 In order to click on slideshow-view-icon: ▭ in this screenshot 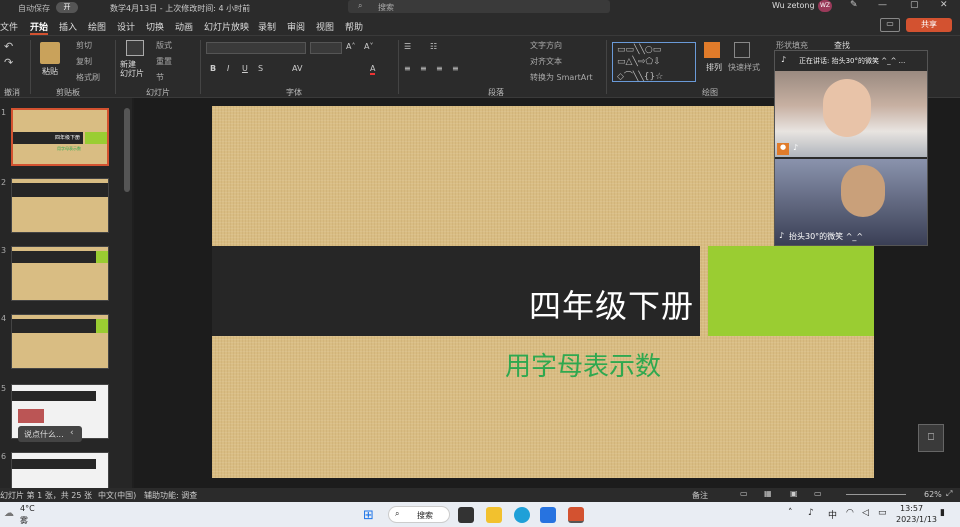, I will do `click(818, 493)`.